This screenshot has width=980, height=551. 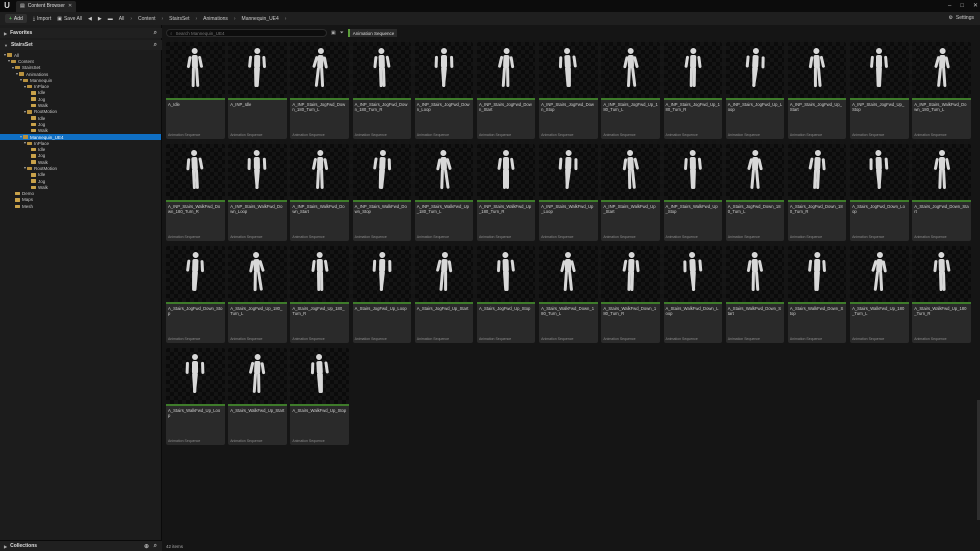 What do you see at coordinates (195, 90) in the screenshot?
I see `asset-tile: A_Idle Animation Sequence` at bounding box center [195, 90].